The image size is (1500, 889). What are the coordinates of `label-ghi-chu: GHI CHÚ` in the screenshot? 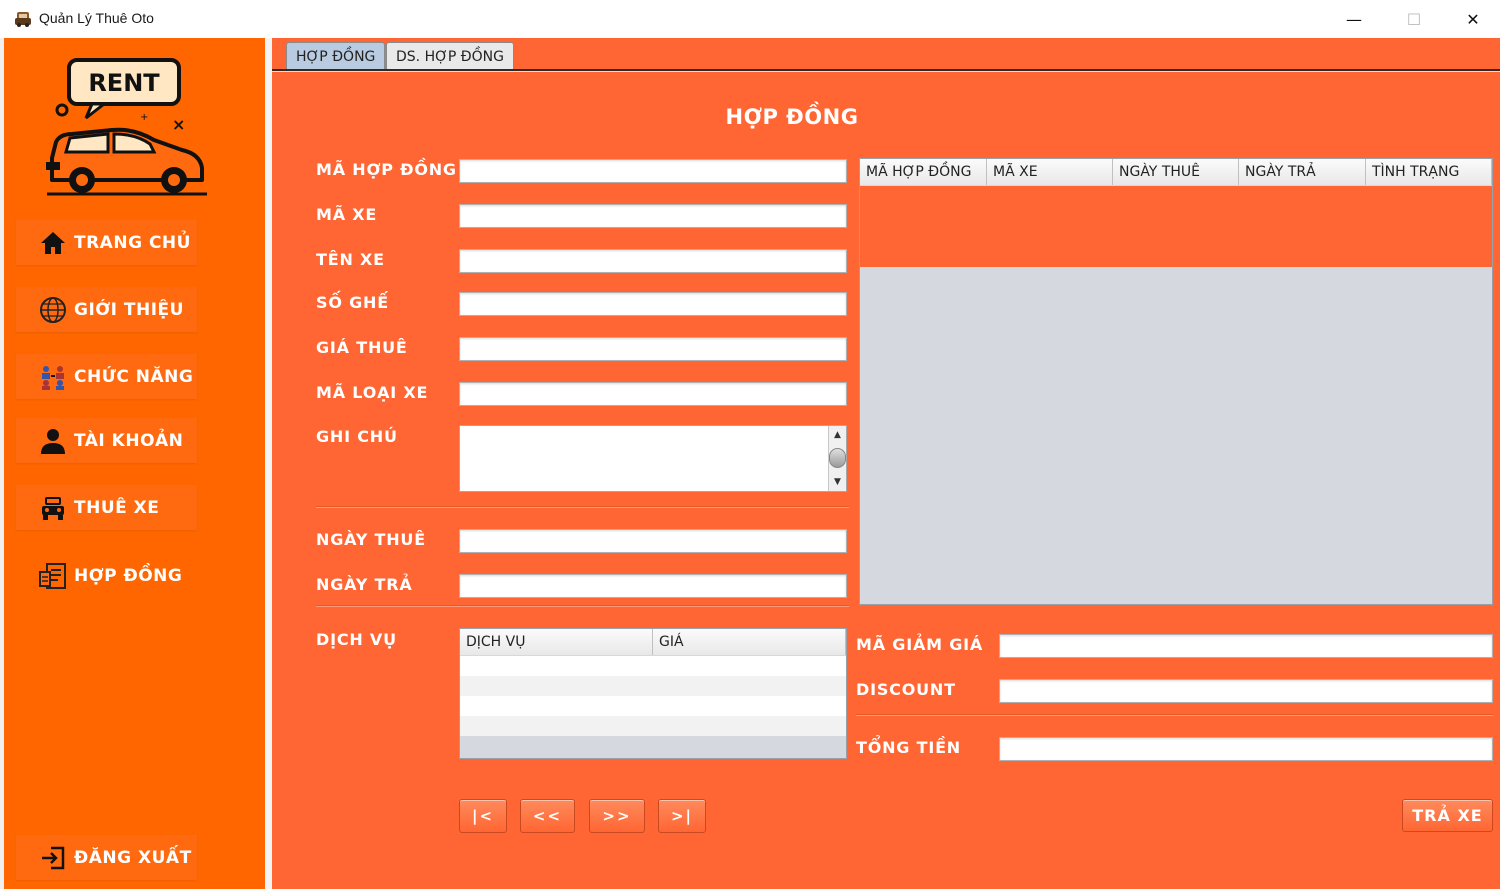 It's located at (357, 436).